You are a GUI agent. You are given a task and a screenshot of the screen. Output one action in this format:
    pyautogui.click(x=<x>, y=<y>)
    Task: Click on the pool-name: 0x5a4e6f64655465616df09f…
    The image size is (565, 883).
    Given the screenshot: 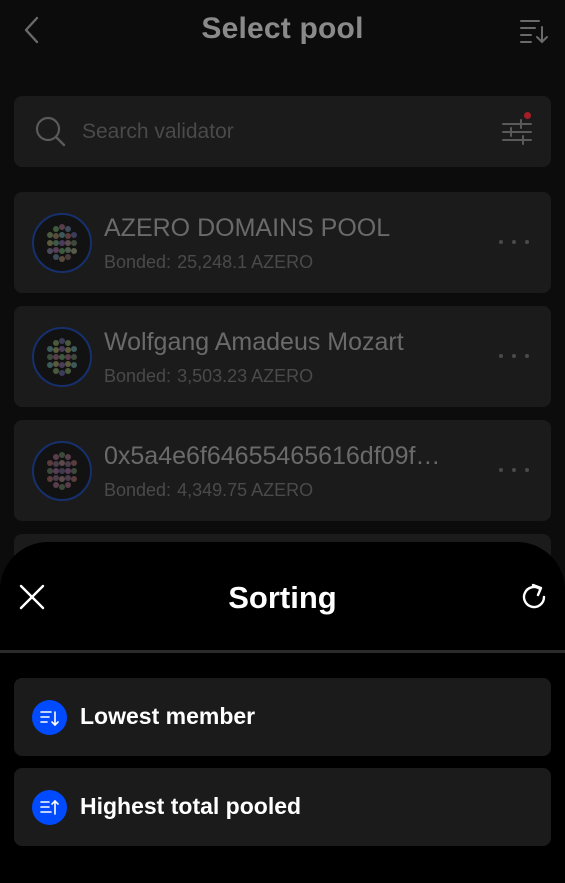 What is the action you would take?
    pyautogui.click(x=272, y=456)
    